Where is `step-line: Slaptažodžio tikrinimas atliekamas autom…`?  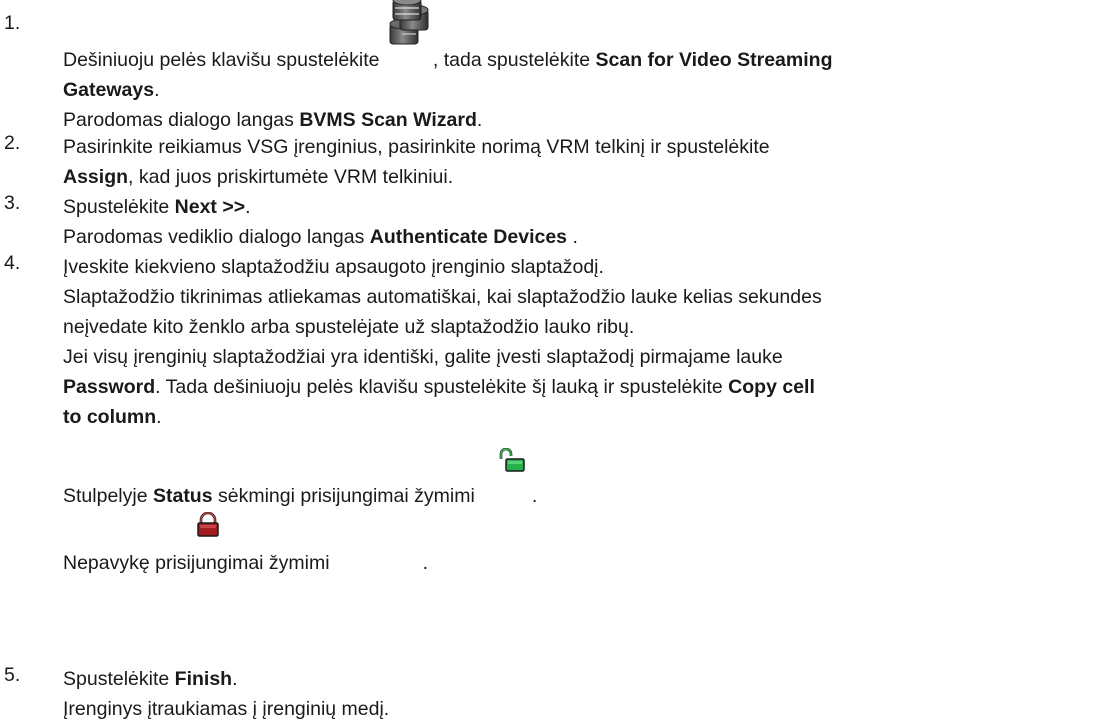
step-line: Slaptažodžio tikrinimas atliekamas autom… is located at coordinates (442, 297).